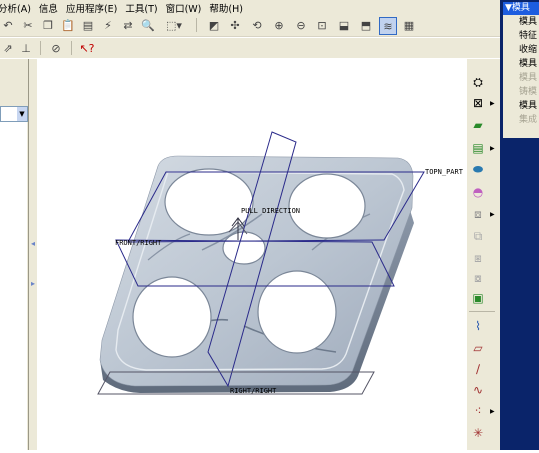 This screenshot has width=539, height=453. Describe the element at coordinates (14, 114) in the screenshot. I see `model-tree-combo: ▼` at that location.